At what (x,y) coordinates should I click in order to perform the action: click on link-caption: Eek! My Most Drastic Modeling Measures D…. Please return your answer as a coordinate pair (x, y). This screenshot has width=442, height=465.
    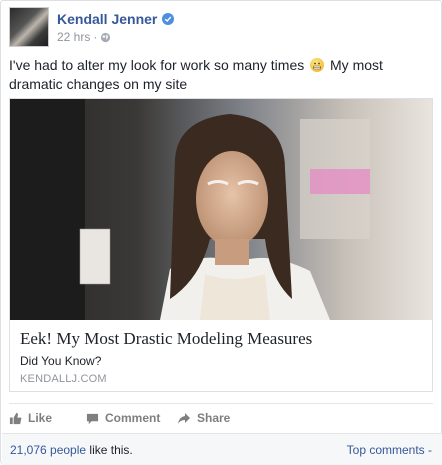
    Looking at the image, I should click on (221, 355).